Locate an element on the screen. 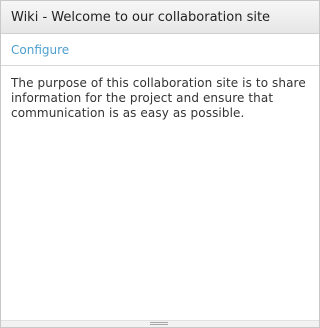  resize-handle-icon is located at coordinates (159, 324).